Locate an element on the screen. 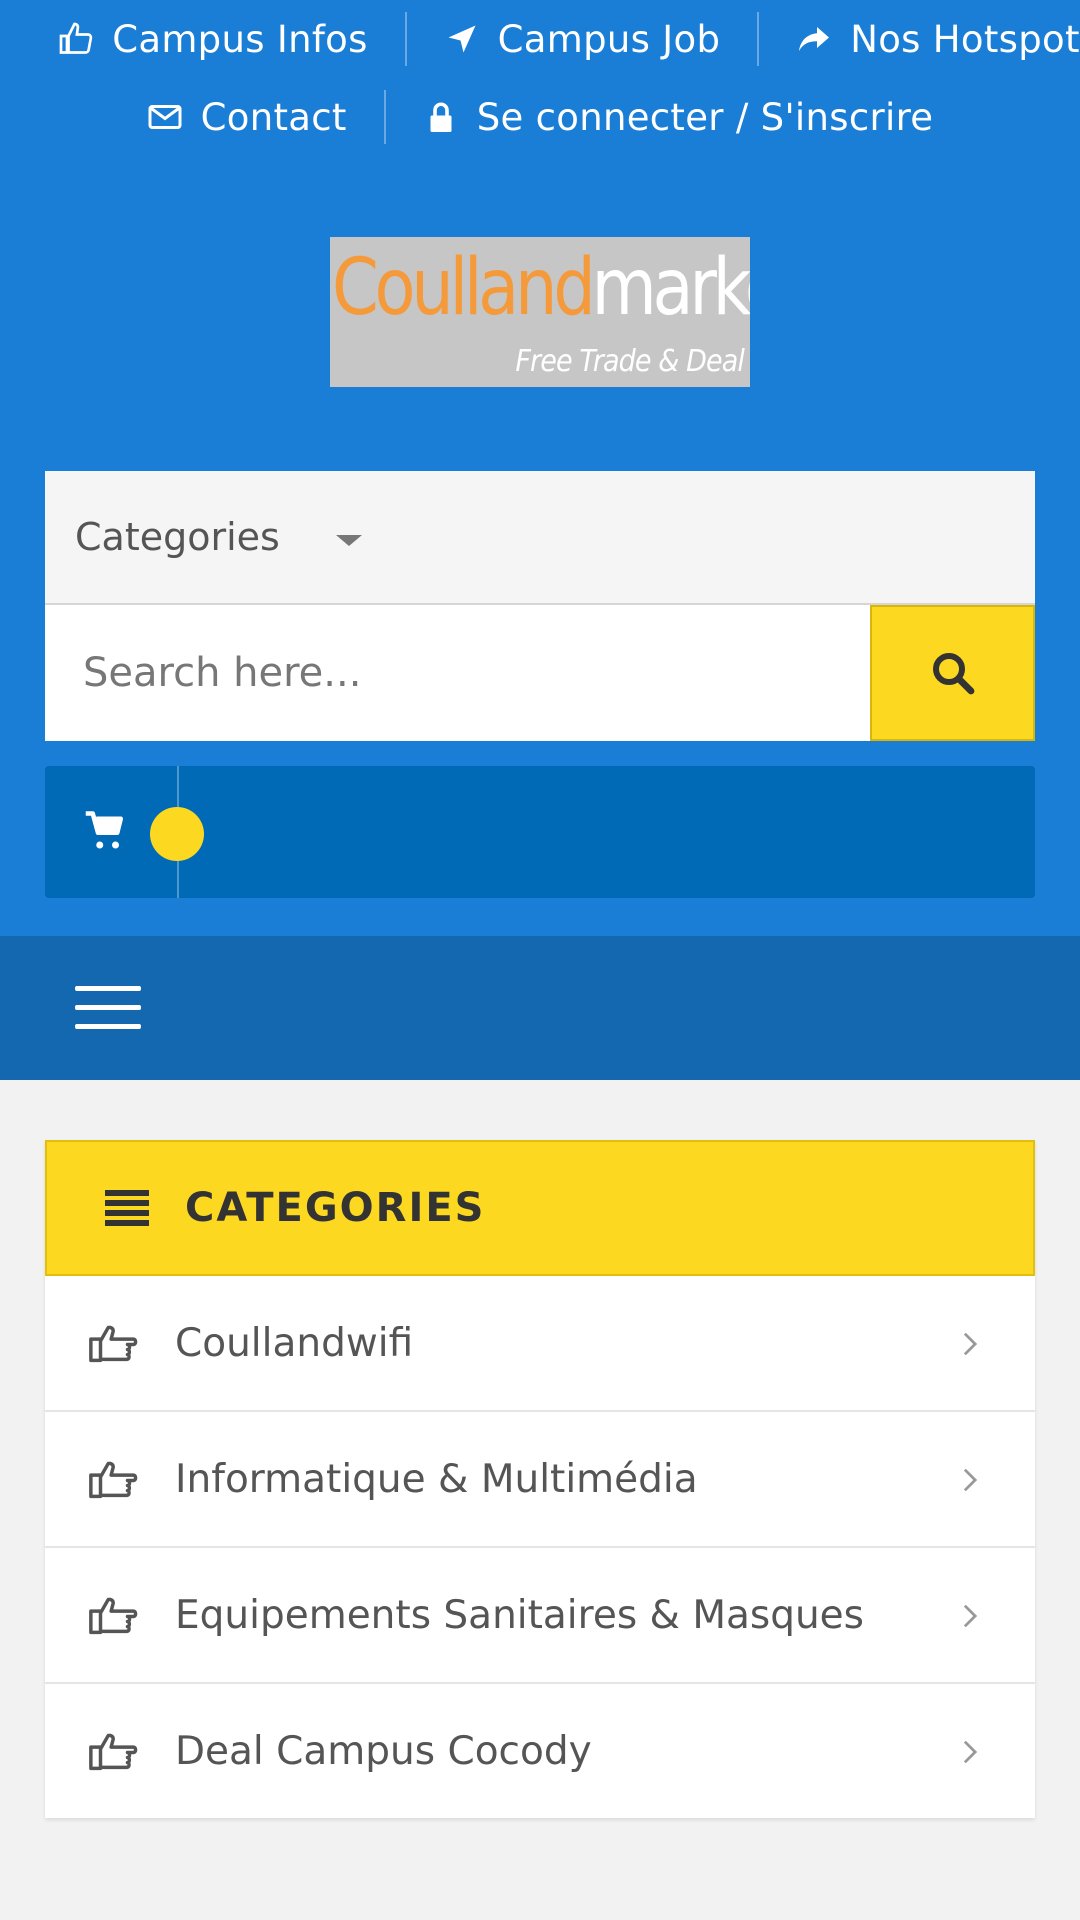 This screenshot has width=1080, height=1920. category-item-label: Equipements Sanitaires & Masques is located at coordinates (519, 1615).